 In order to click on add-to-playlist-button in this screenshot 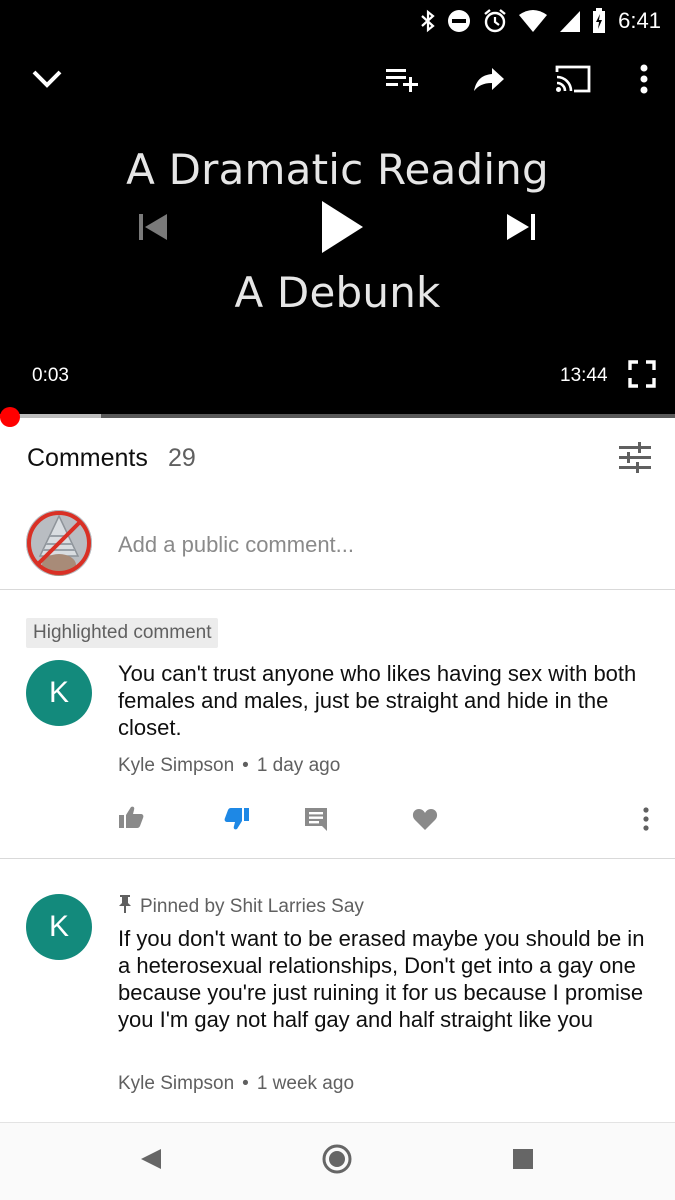, I will do `click(402, 81)`.